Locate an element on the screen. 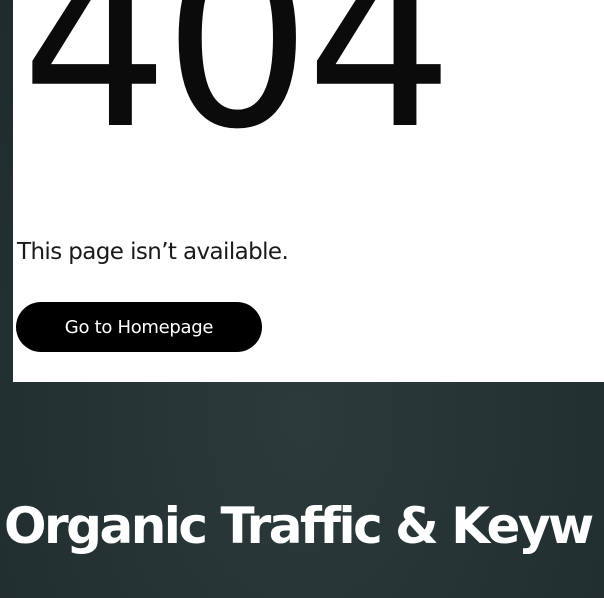  go-to-homepage-button: Go to Homepage is located at coordinates (139, 327).